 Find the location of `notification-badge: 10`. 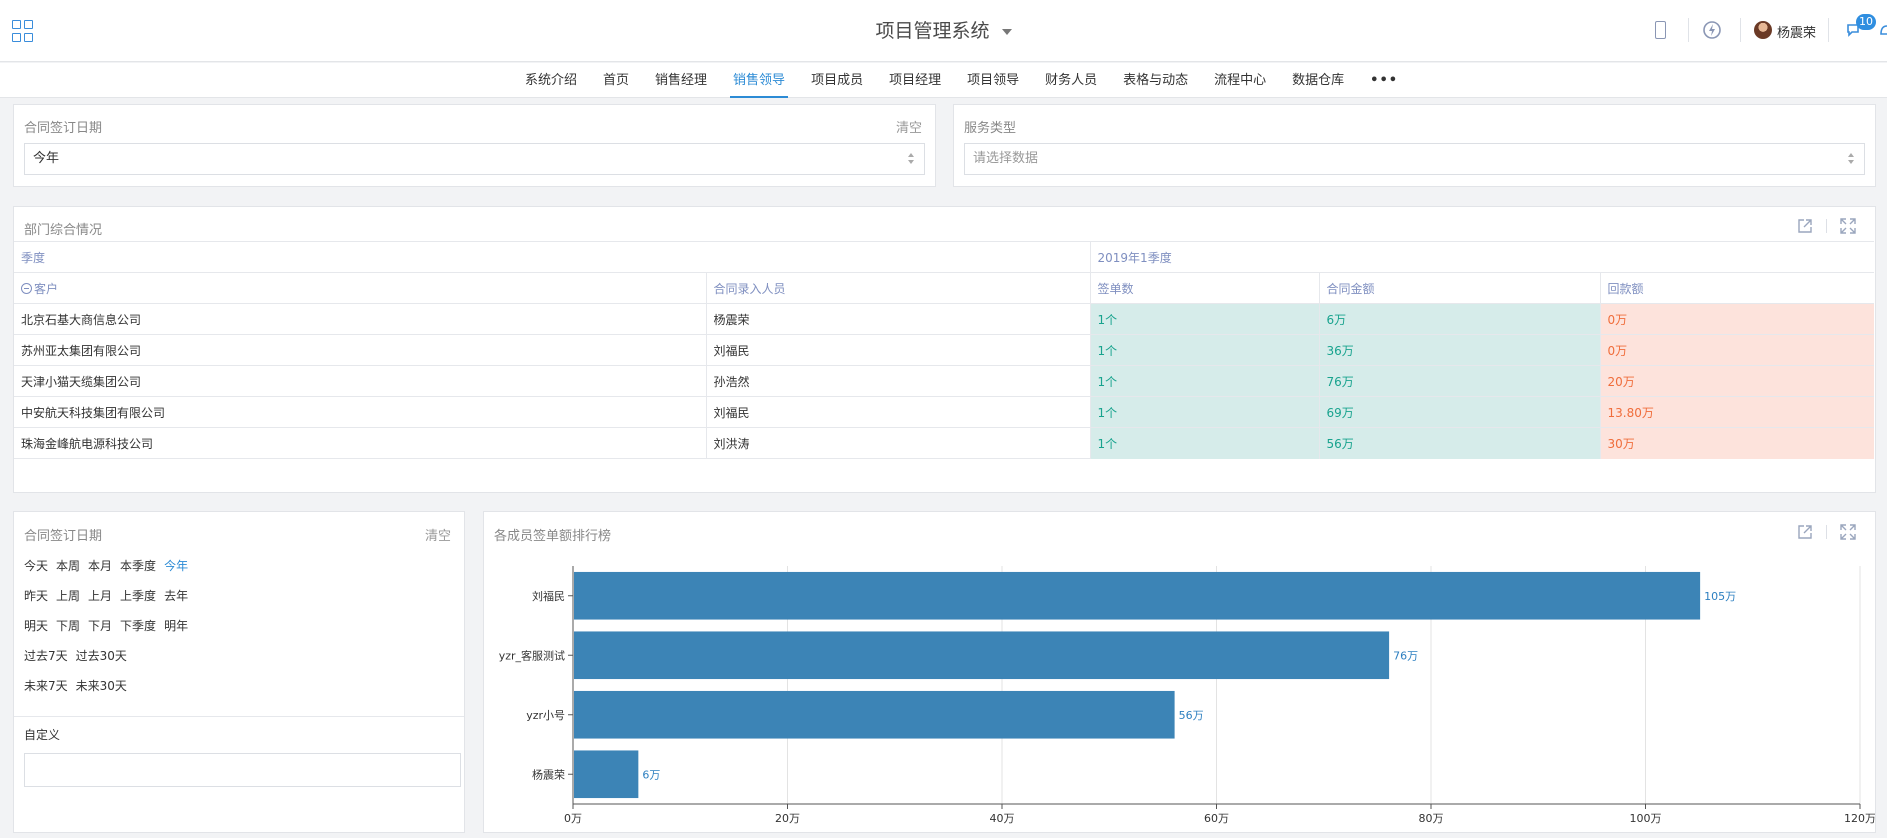

notification-badge: 10 is located at coordinates (1866, 22).